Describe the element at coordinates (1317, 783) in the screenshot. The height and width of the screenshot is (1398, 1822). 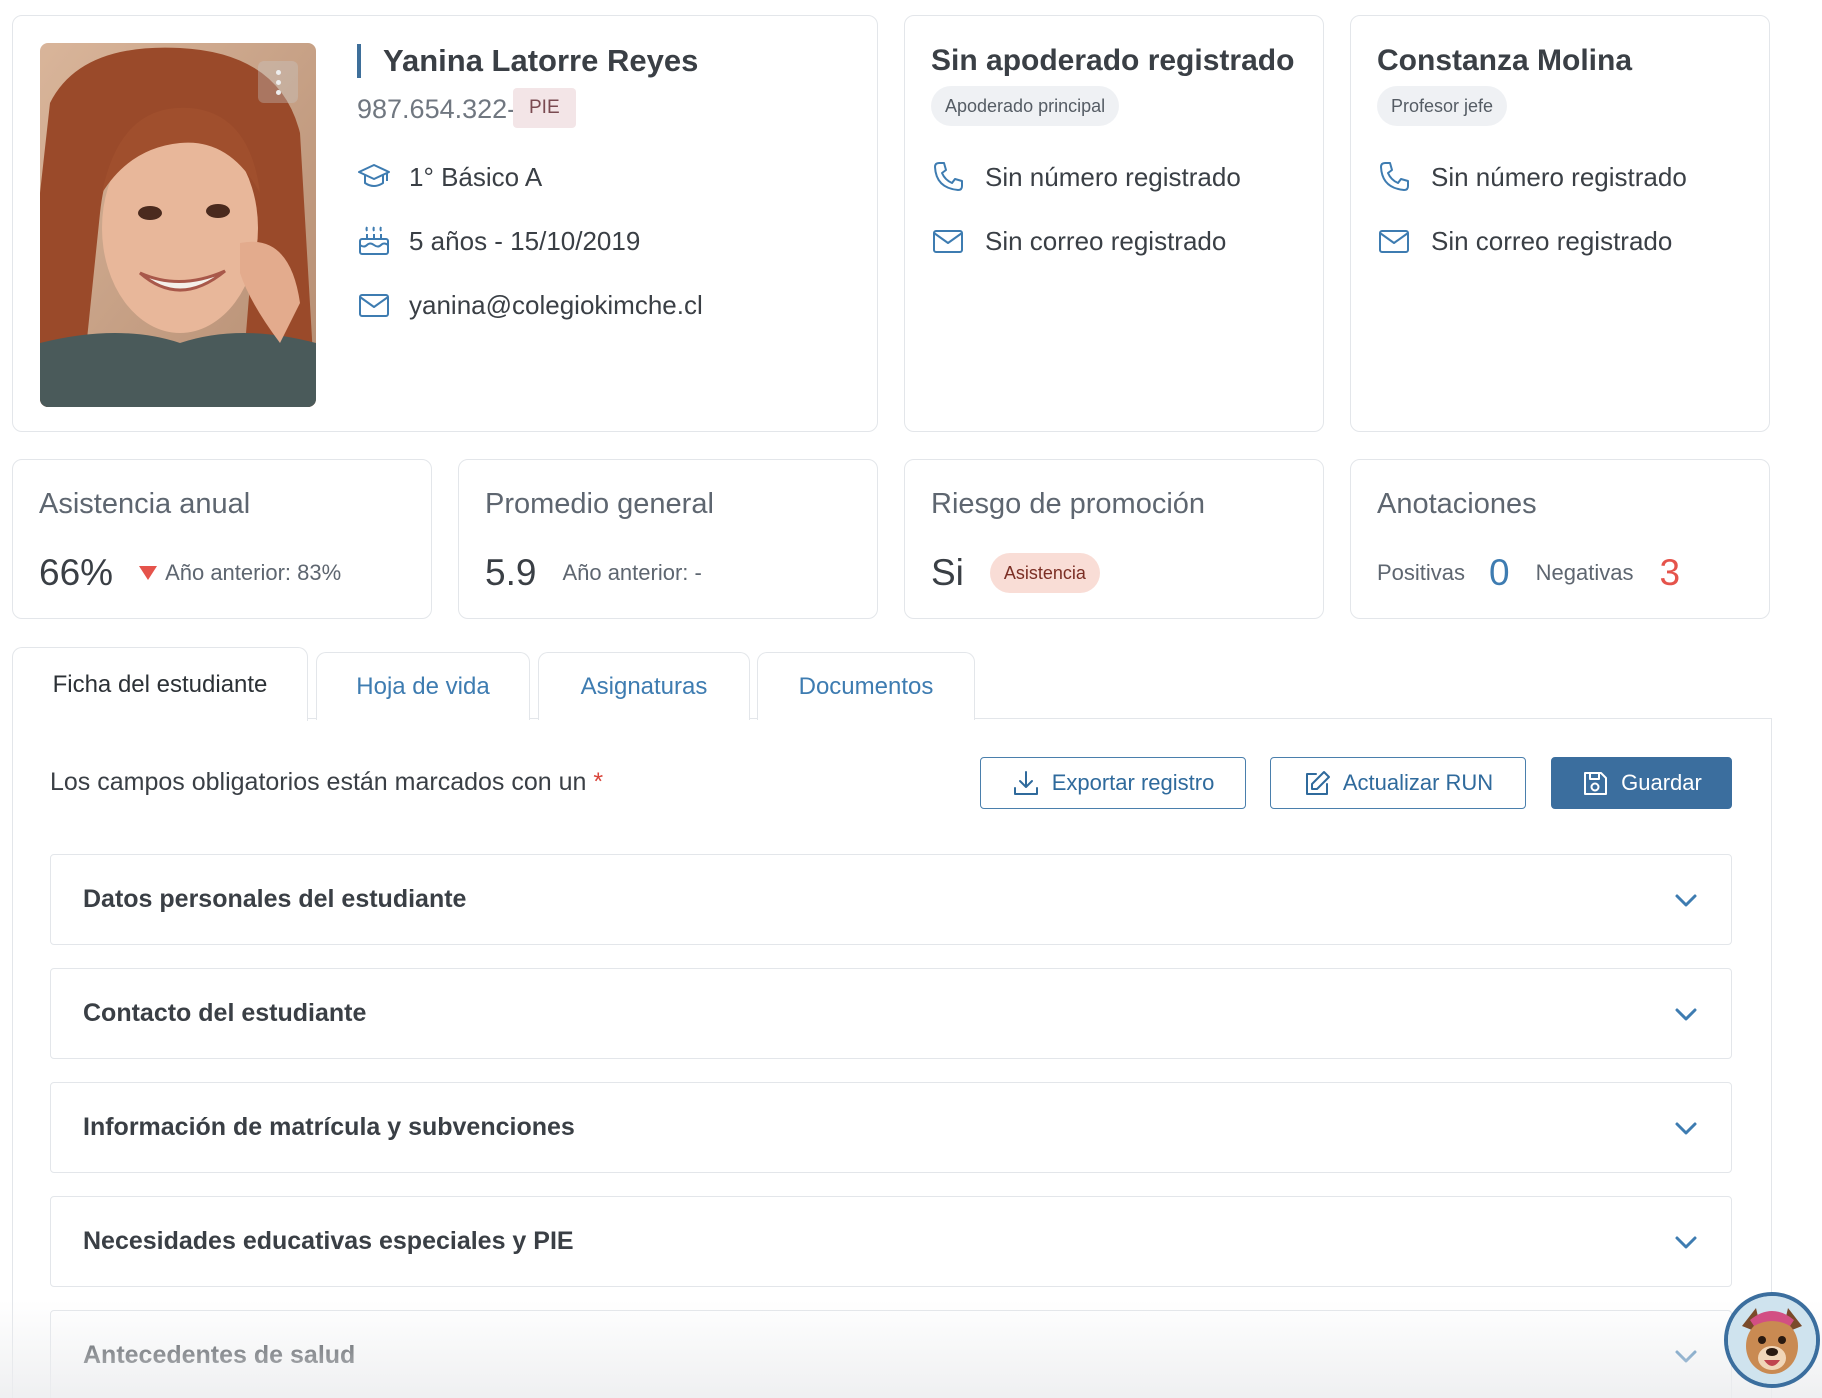
I see `edit-icon` at that location.